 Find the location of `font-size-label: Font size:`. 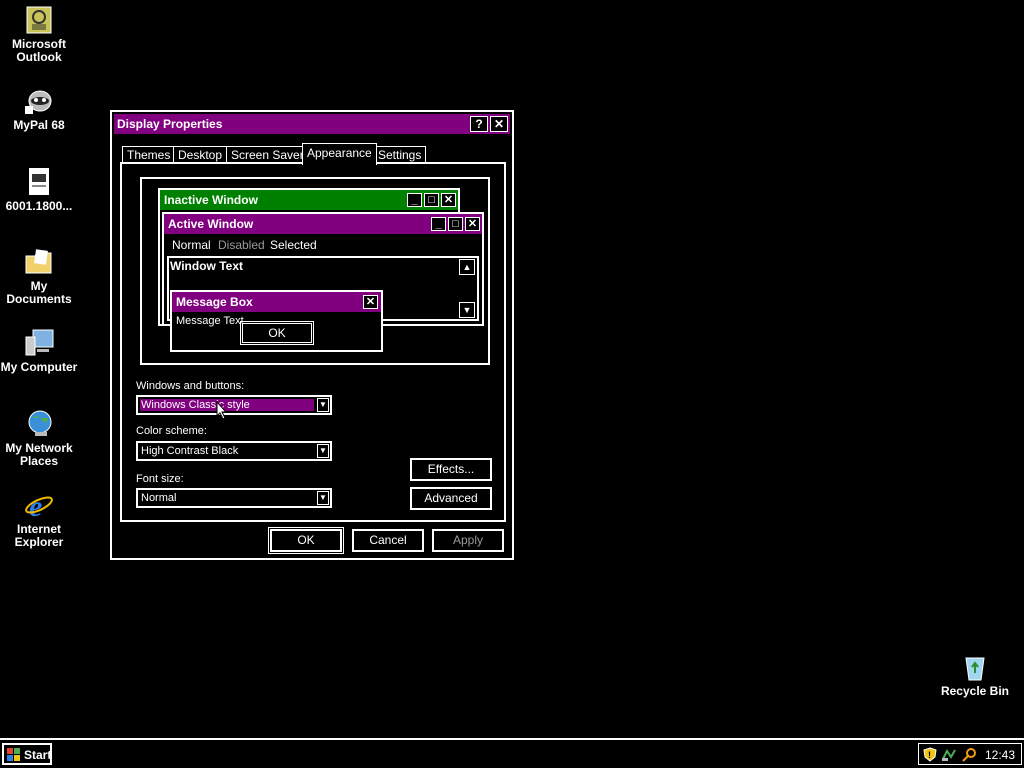

font-size-label: Font size: is located at coordinates (160, 479).